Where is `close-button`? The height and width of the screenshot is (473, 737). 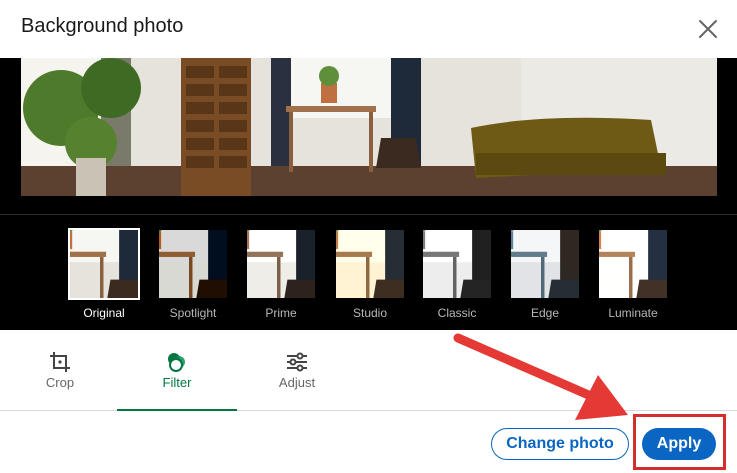
close-button is located at coordinates (708, 29).